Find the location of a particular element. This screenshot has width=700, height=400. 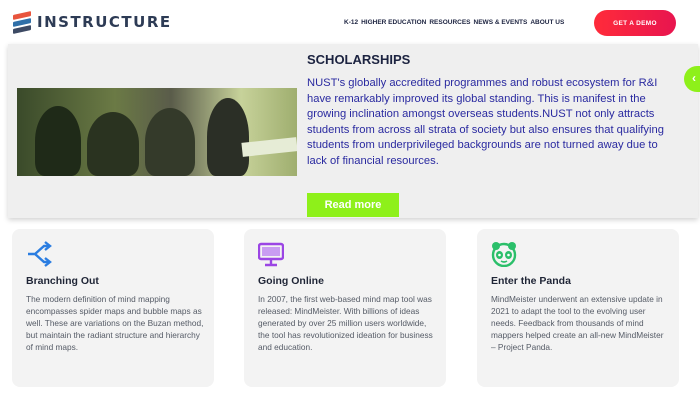

logo-text: INSTRUCTURE is located at coordinates (104, 22).